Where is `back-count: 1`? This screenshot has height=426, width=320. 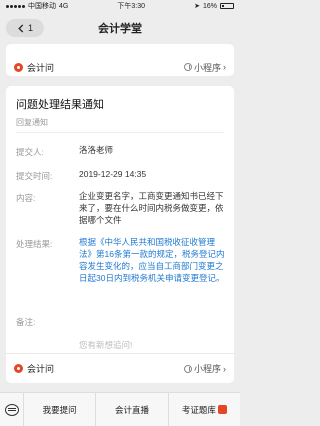 back-count: 1 is located at coordinates (30, 28).